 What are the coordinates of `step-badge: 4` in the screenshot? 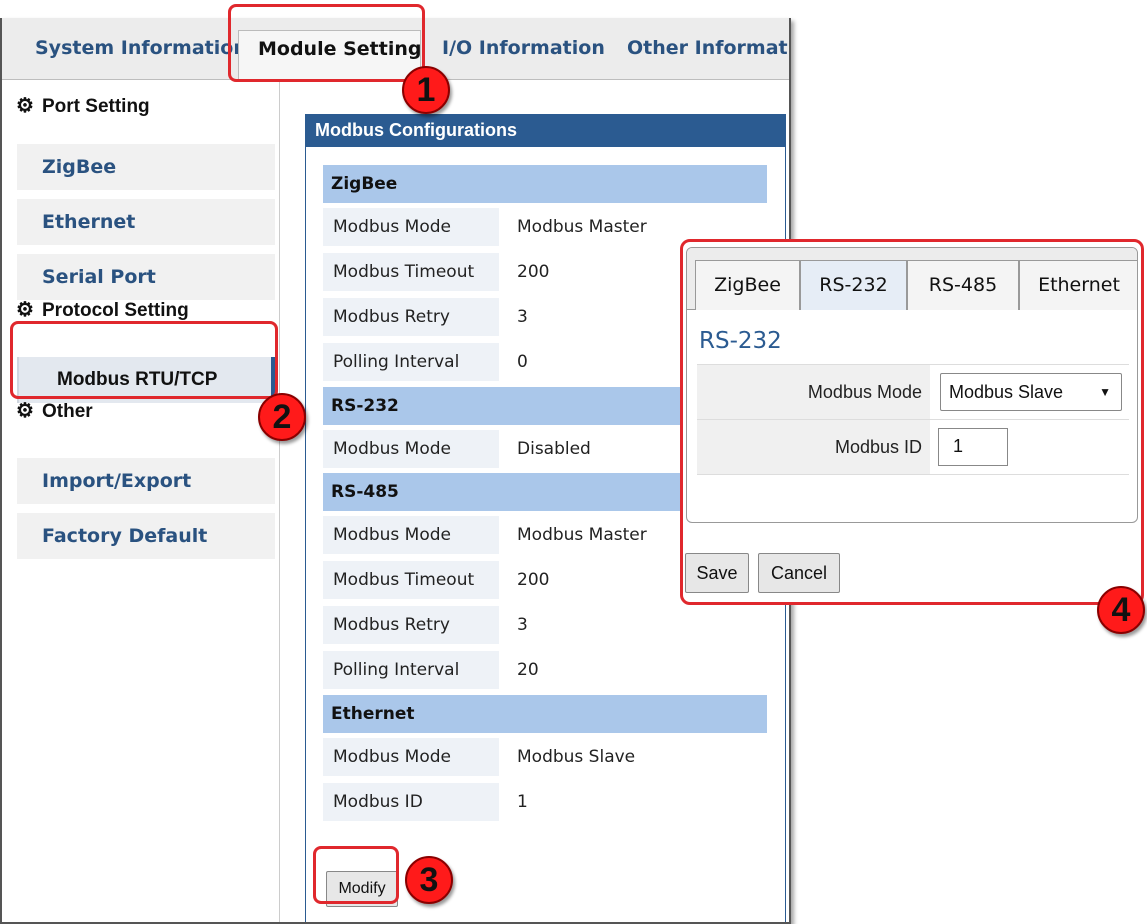 It's located at (1121, 610).